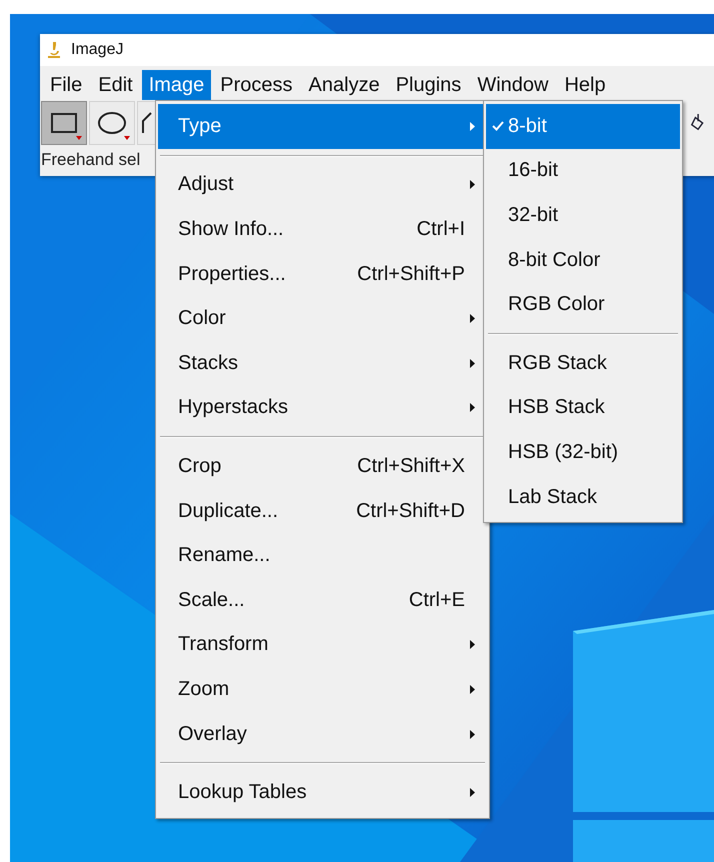  I want to click on menu-item: Adjust, so click(322, 185).